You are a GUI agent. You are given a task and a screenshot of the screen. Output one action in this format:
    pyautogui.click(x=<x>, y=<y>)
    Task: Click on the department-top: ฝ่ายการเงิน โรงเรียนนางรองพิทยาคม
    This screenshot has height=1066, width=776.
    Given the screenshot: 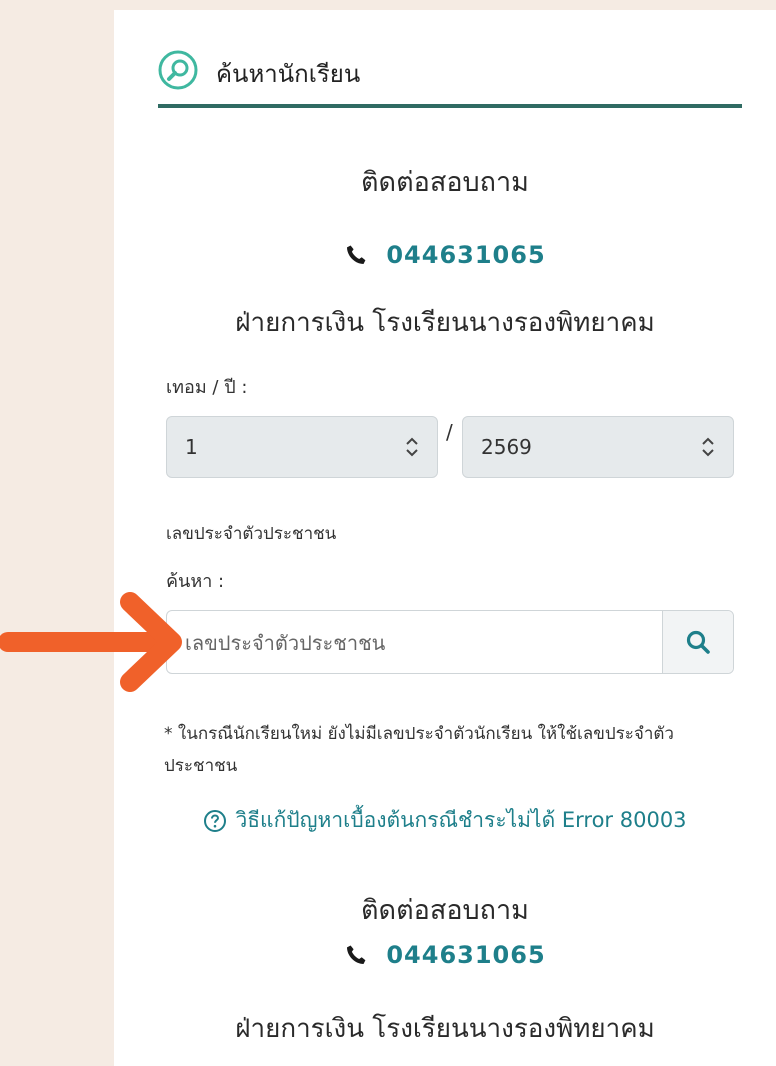 What is the action you would take?
    pyautogui.click(x=445, y=323)
    